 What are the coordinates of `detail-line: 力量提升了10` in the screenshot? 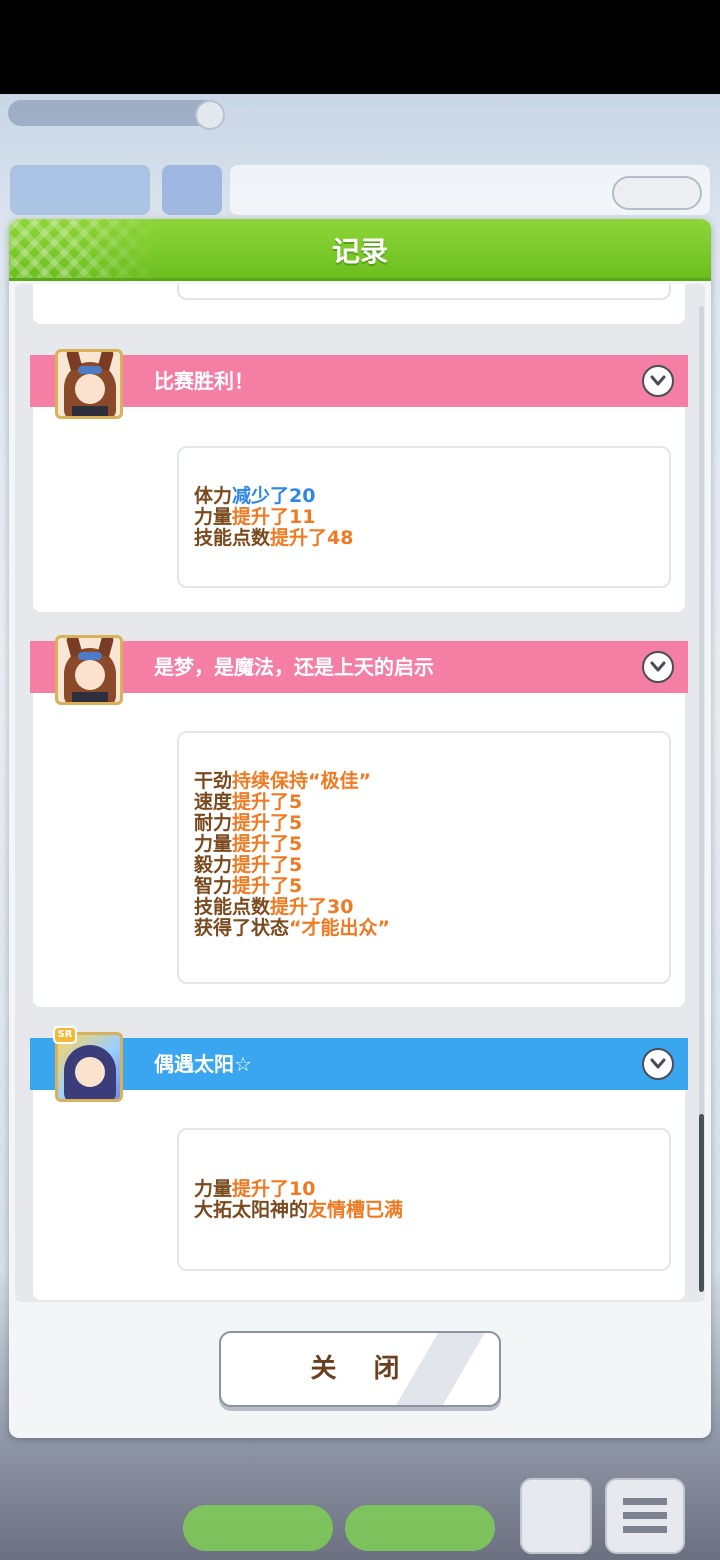 It's located at (255, 1189).